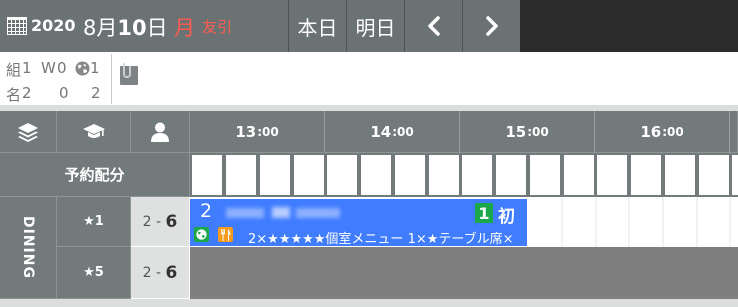  I want to click on today-button: 本日, so click(317, 26).